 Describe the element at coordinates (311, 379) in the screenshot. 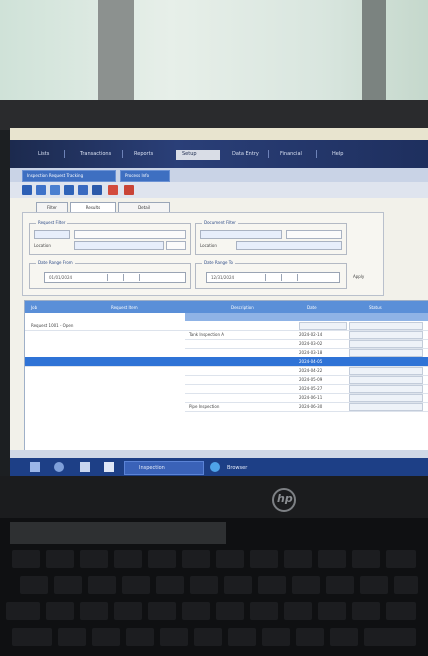

I see `date-cell: 2024-05-09` at that location.